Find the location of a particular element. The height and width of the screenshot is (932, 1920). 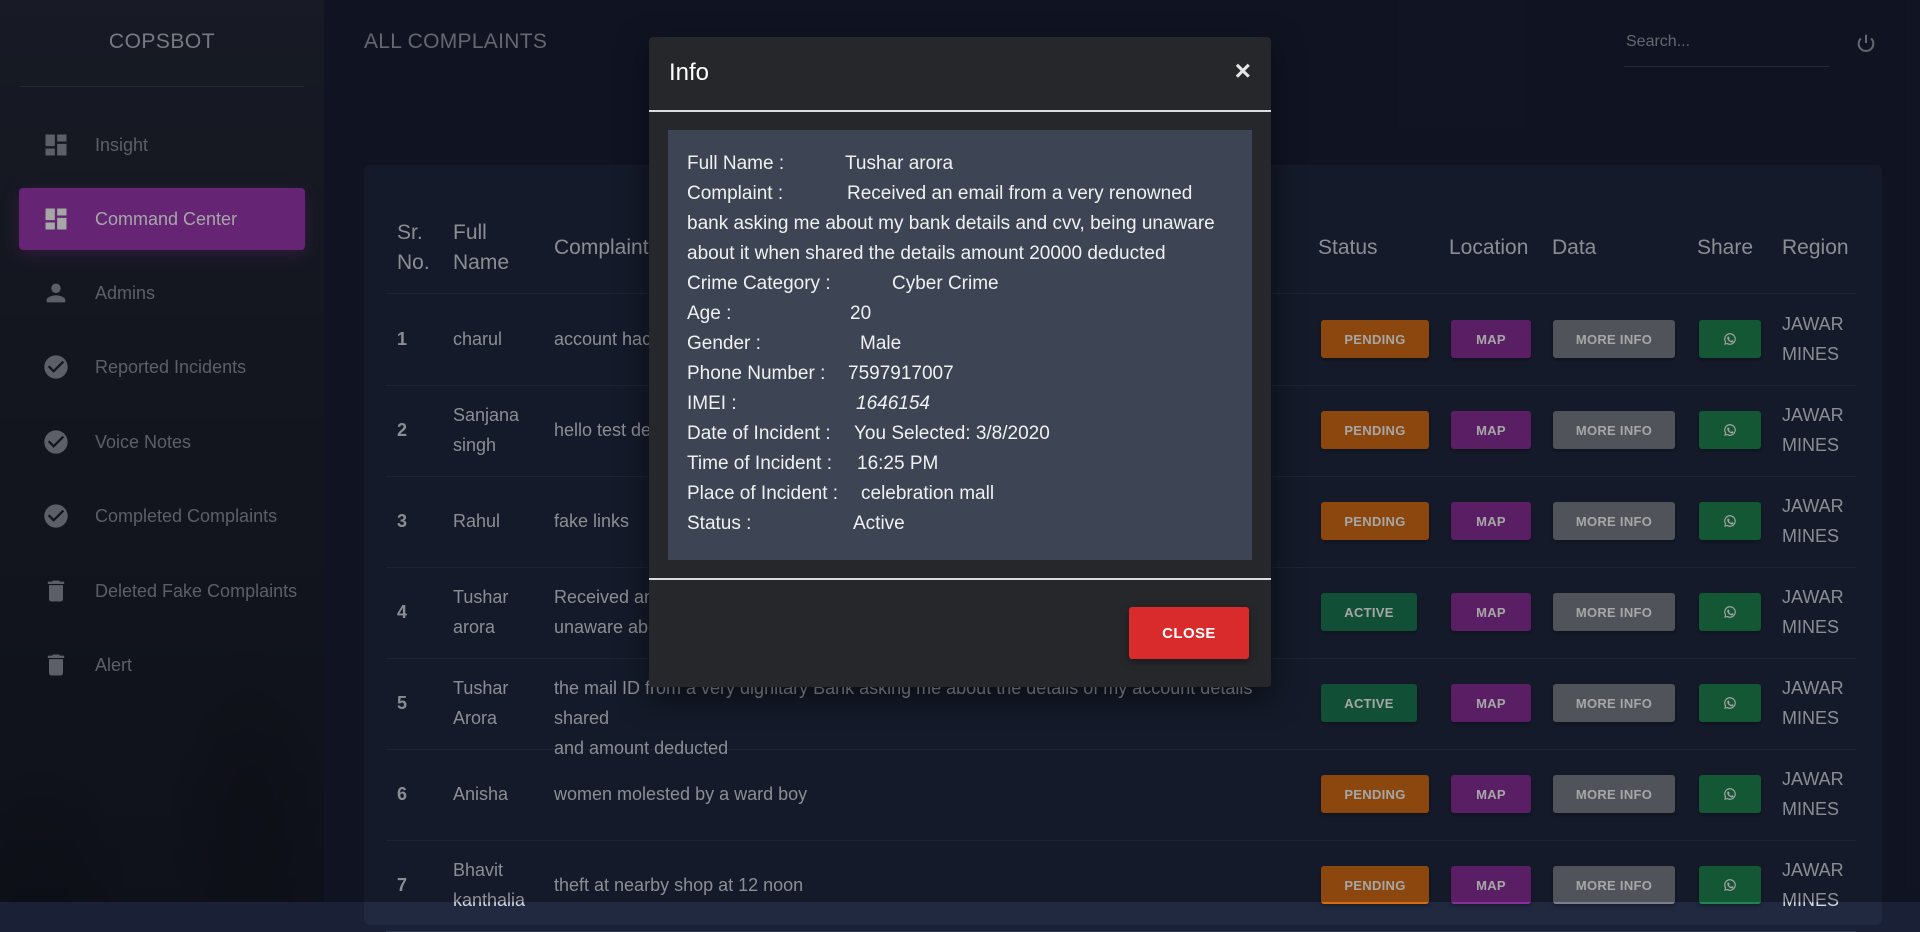

close-button: CLOSE is located at coordinates (1189, 633).